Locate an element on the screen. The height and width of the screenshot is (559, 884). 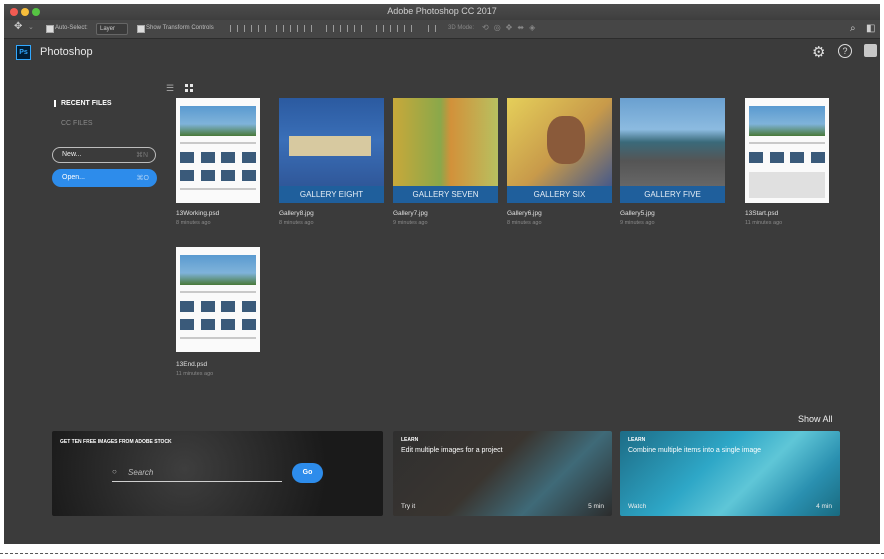
gallery-band: GALLERY SIX is located at coordinates (559, 194).